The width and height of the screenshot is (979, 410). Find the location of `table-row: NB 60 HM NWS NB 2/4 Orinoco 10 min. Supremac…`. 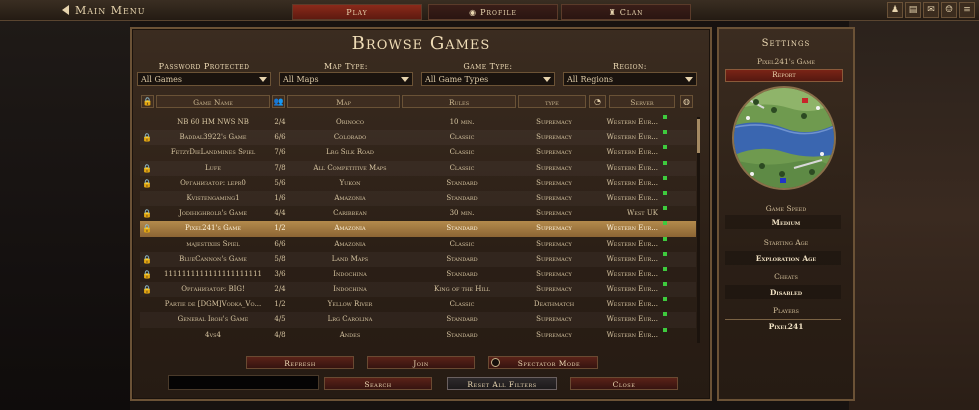

table-row: NB 60 HM NWS NB 2/4 Orinoco 10 min. Supremac… is located at coordinates (418, 122).